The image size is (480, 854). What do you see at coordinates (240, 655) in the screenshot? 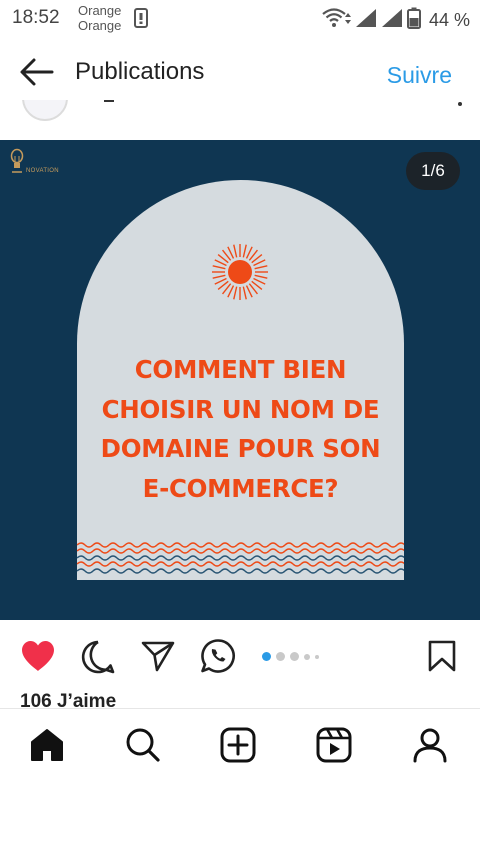
I see `post-action-bar` at bounding box center [240, 655].